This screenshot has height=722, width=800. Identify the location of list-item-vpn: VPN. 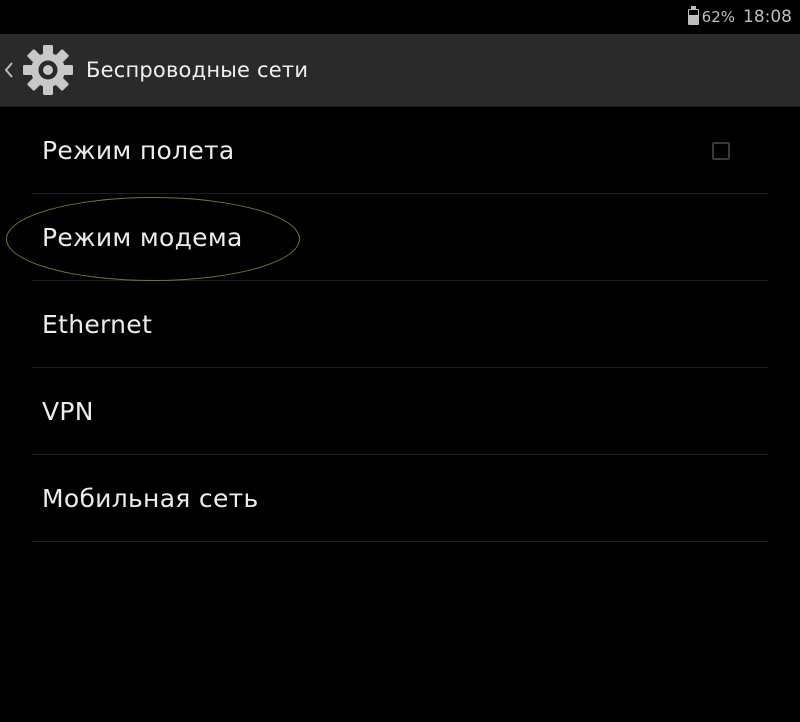
(400, 411).